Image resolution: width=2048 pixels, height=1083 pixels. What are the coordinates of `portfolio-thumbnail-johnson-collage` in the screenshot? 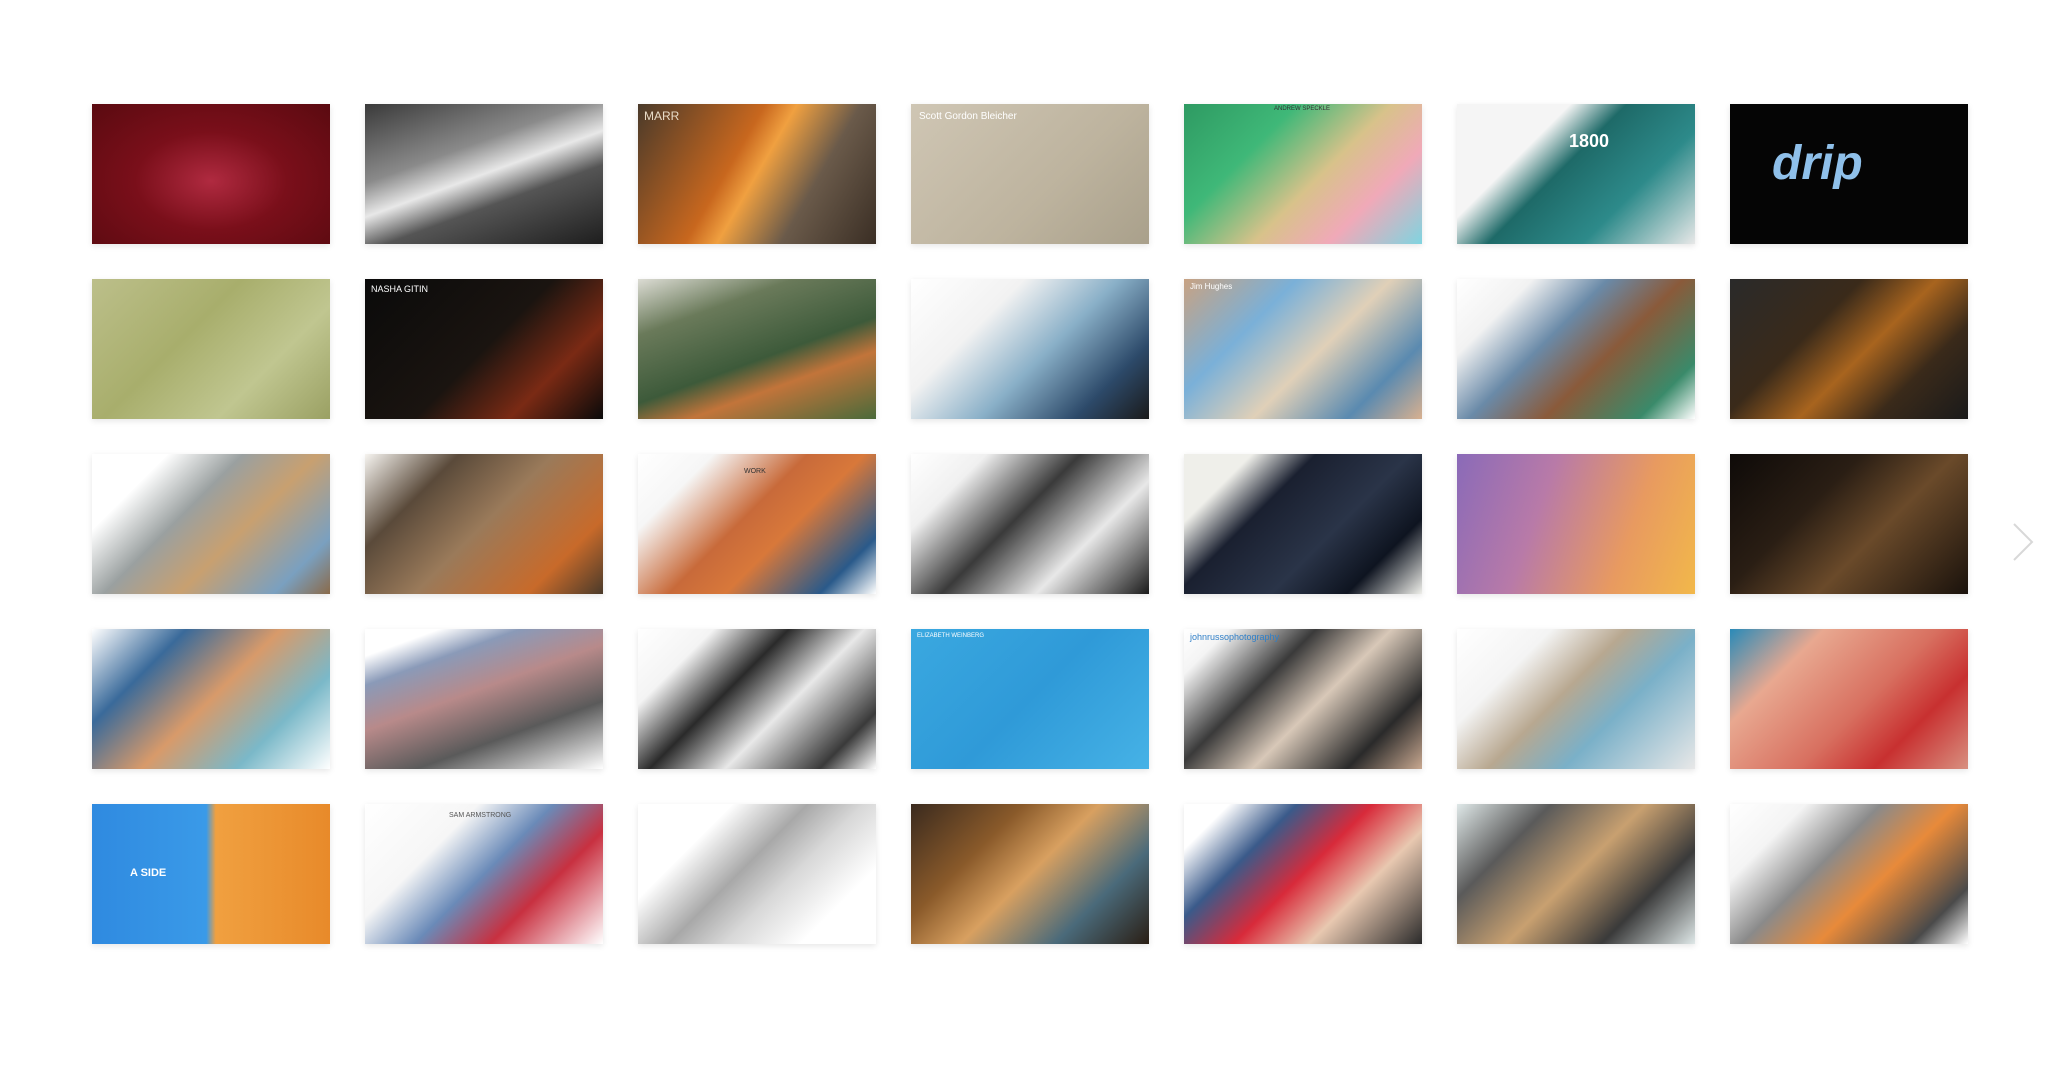 It's located at (484, 524).